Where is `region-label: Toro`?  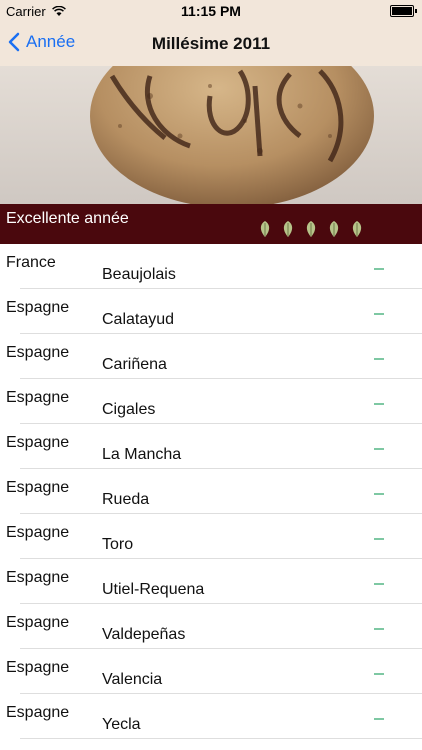
region-label: Toro is located at coordinates (118, 544).